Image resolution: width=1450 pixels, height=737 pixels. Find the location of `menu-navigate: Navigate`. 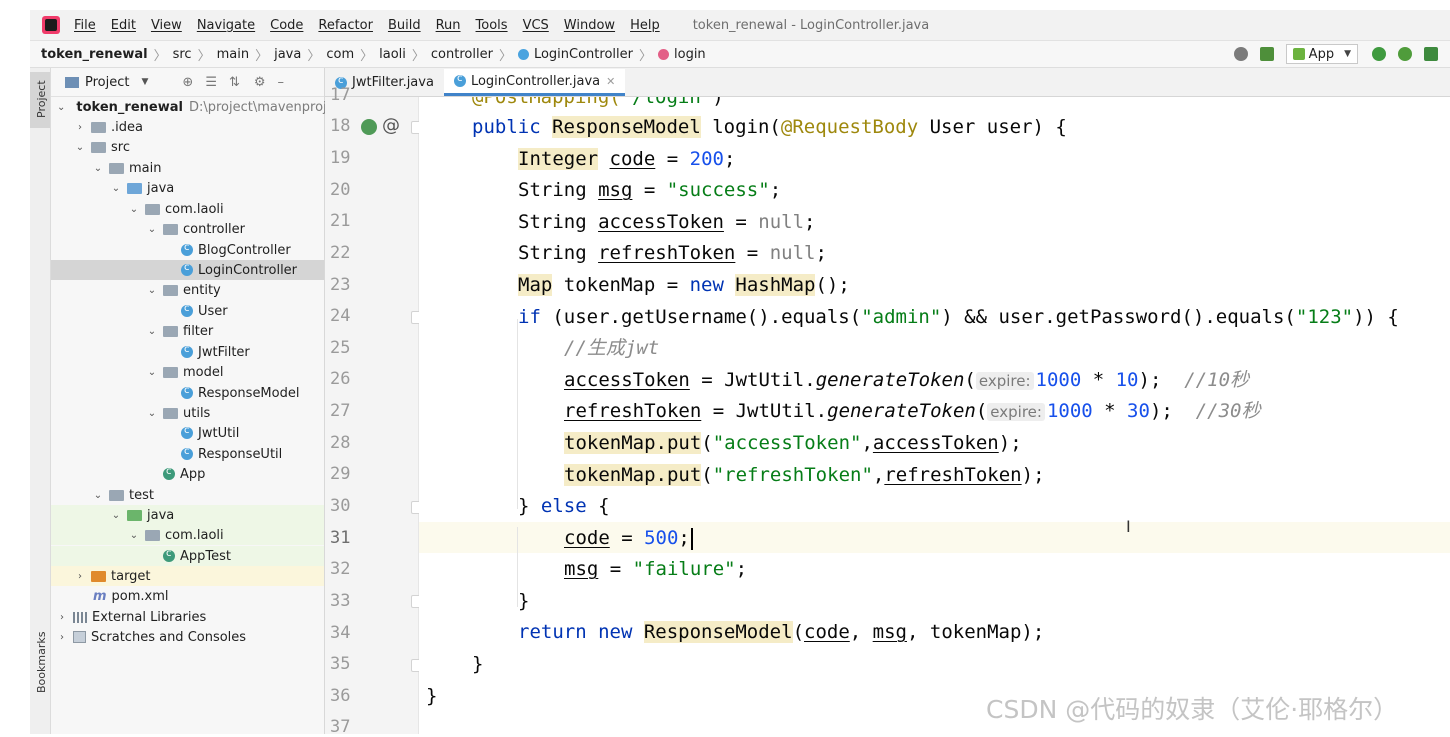

menu-navigate: Navigate is located at coordinates (226, 25).